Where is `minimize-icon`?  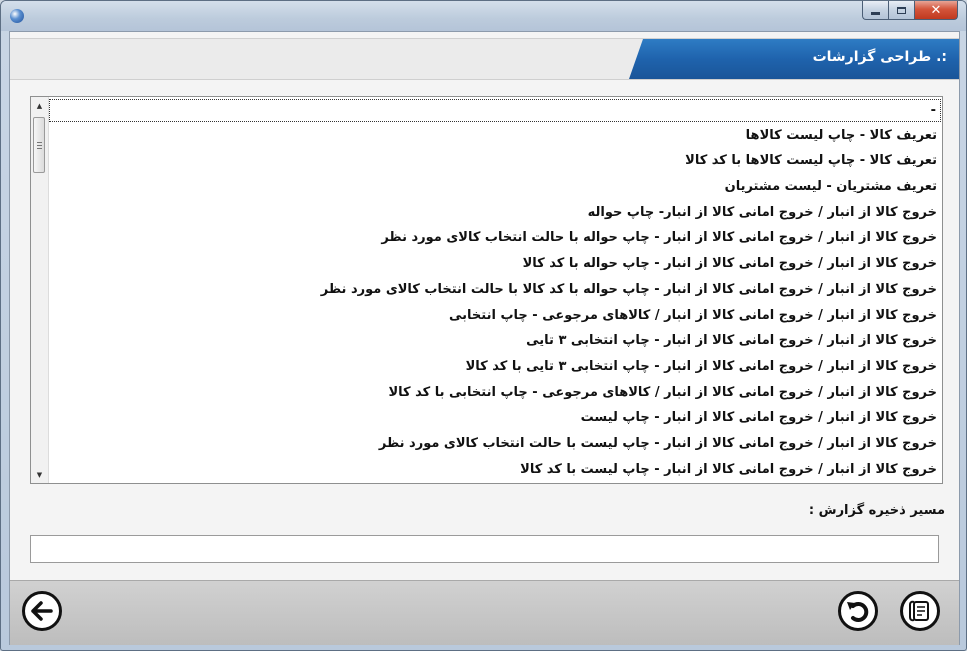
minimize-icon is located at coordinates (875, 13).